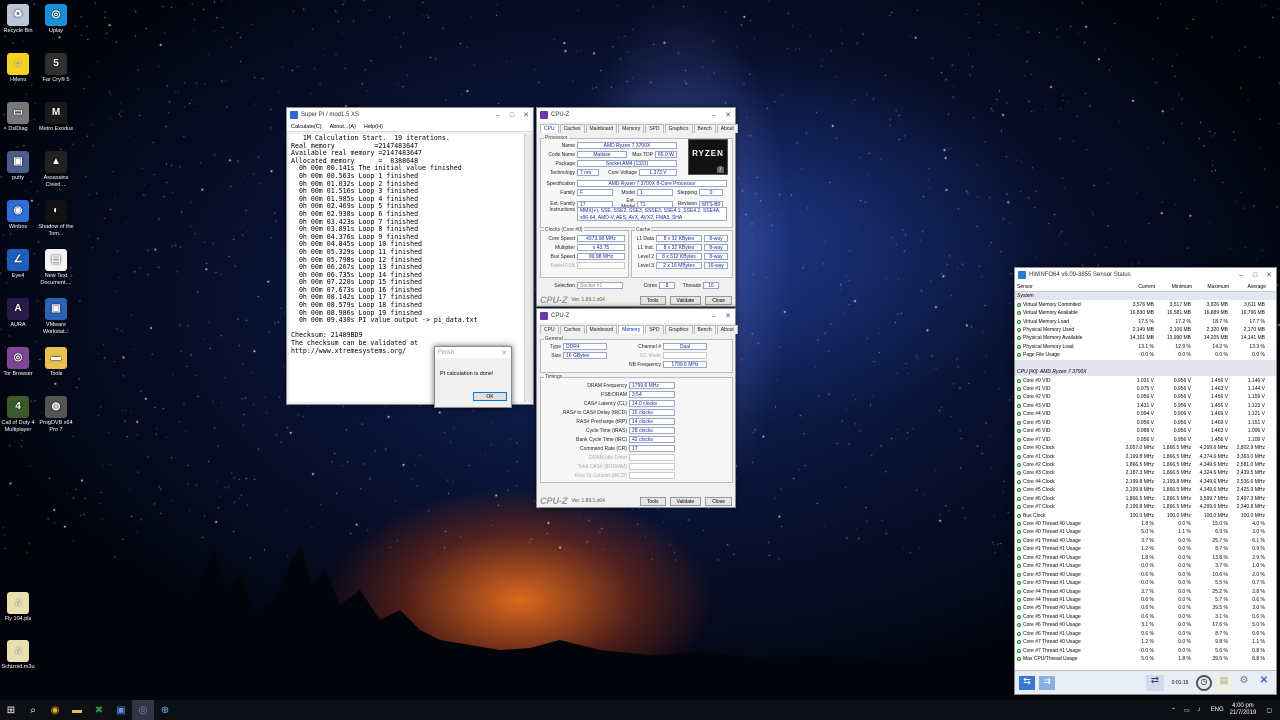 The image size is (1280, 720). I want to click on sensor-group-header: System, so click(1145, 296).